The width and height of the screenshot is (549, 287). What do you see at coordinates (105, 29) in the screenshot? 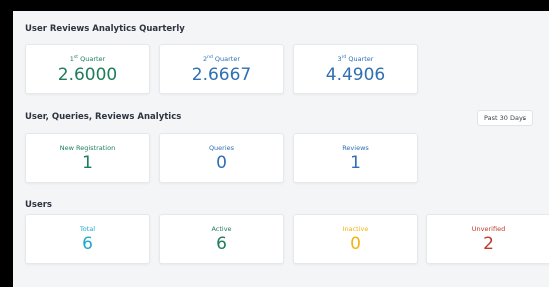
I see `quarterly-section-title: User Reviews Analytics Quarterly` at bounding box center [105, 29].